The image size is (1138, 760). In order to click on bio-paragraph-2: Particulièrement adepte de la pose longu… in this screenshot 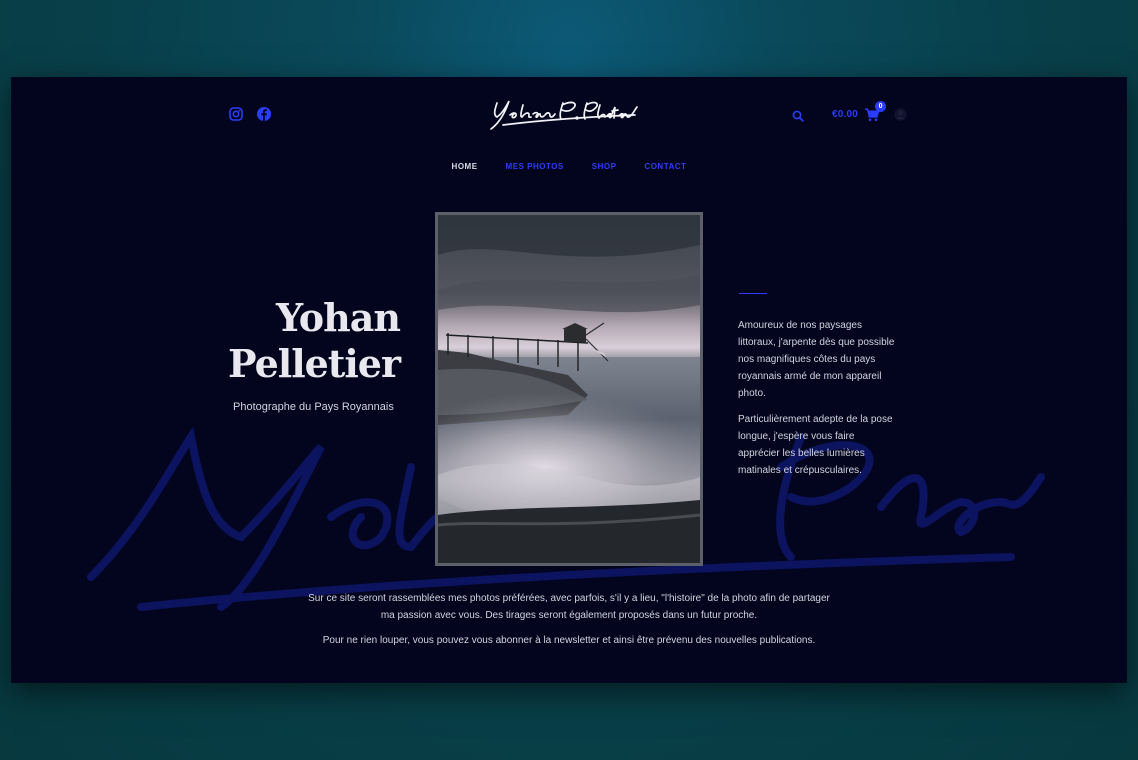, I will do `click(815, 445)`.